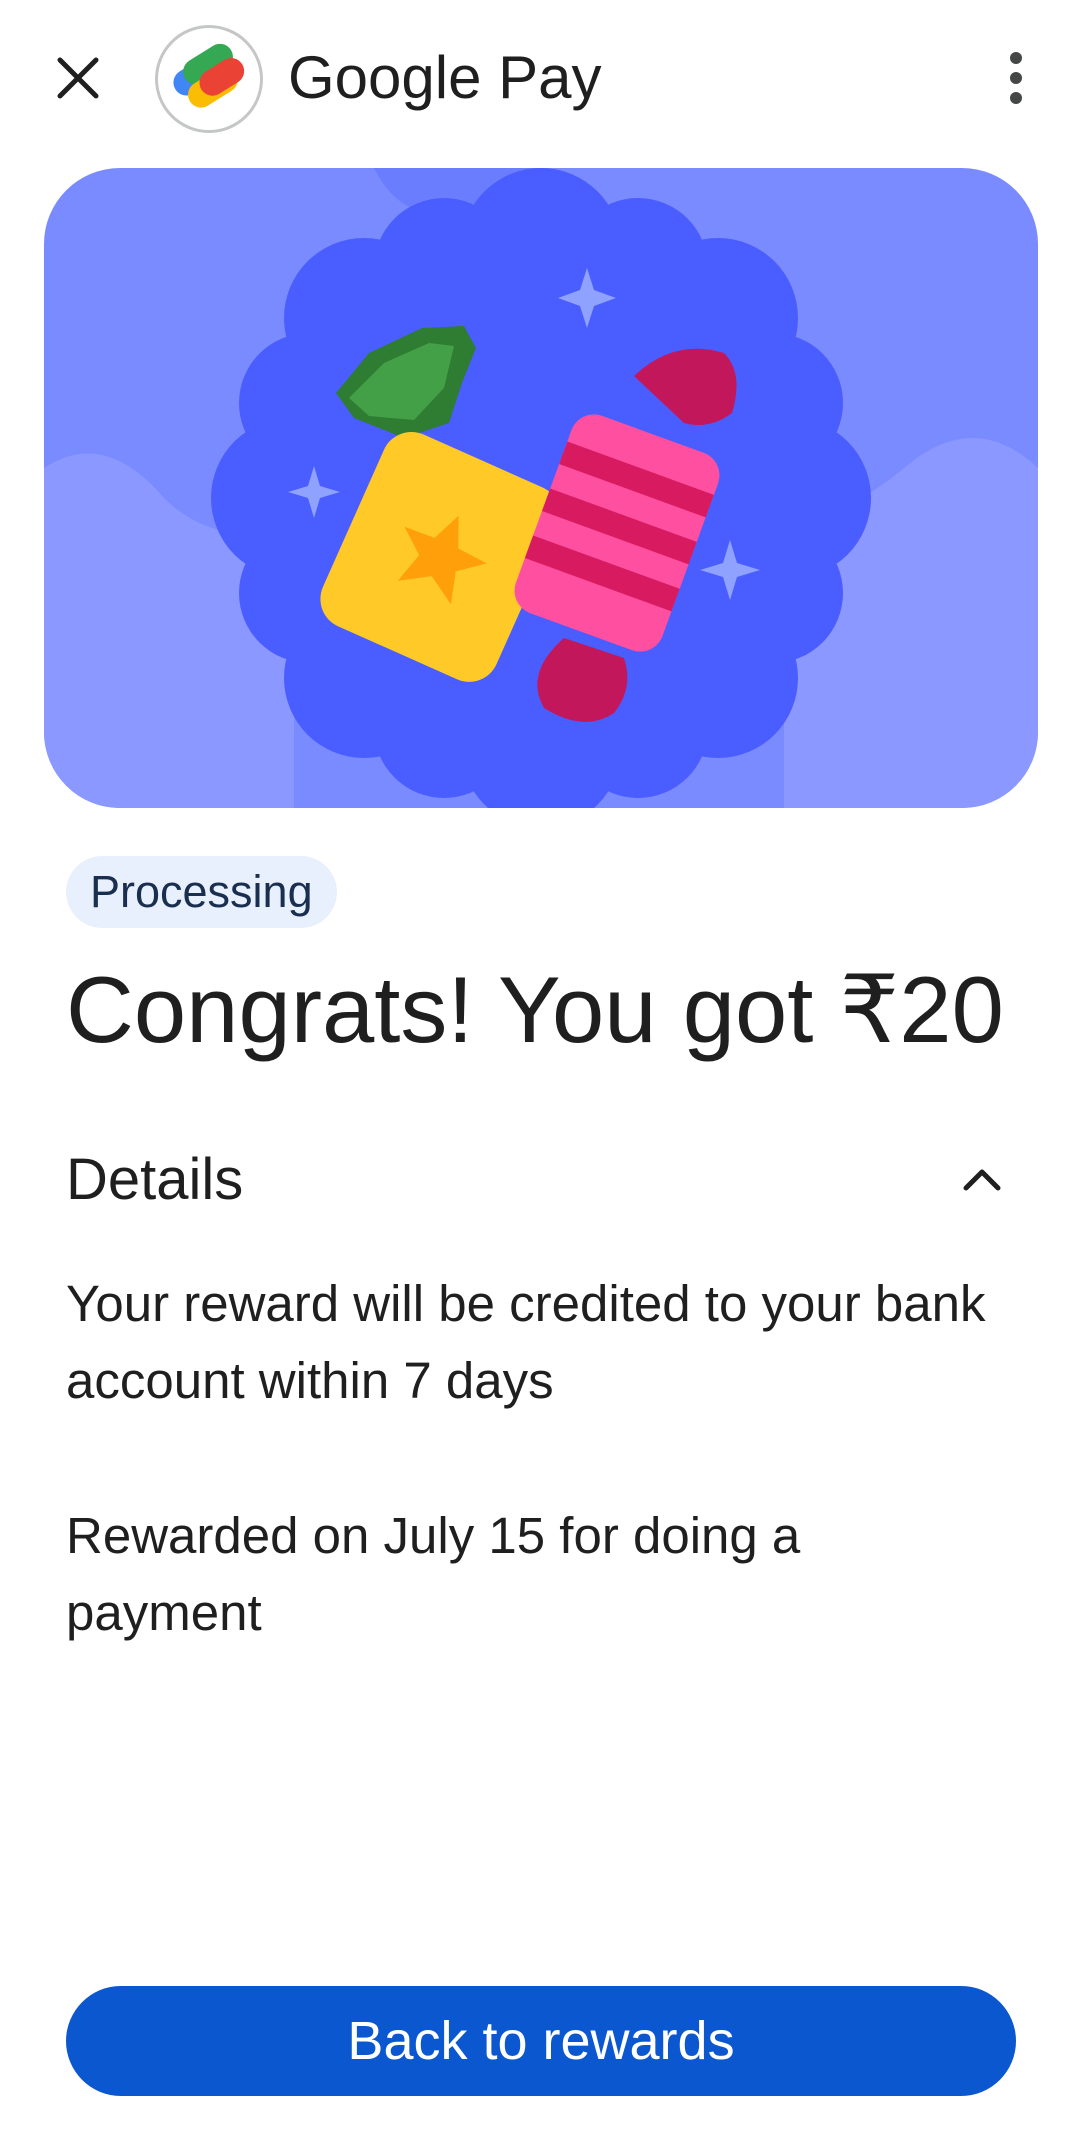 This screenshot has width=1080, height=2130. I want to click on top-app-bar: Google Pay, so click(540, 80).